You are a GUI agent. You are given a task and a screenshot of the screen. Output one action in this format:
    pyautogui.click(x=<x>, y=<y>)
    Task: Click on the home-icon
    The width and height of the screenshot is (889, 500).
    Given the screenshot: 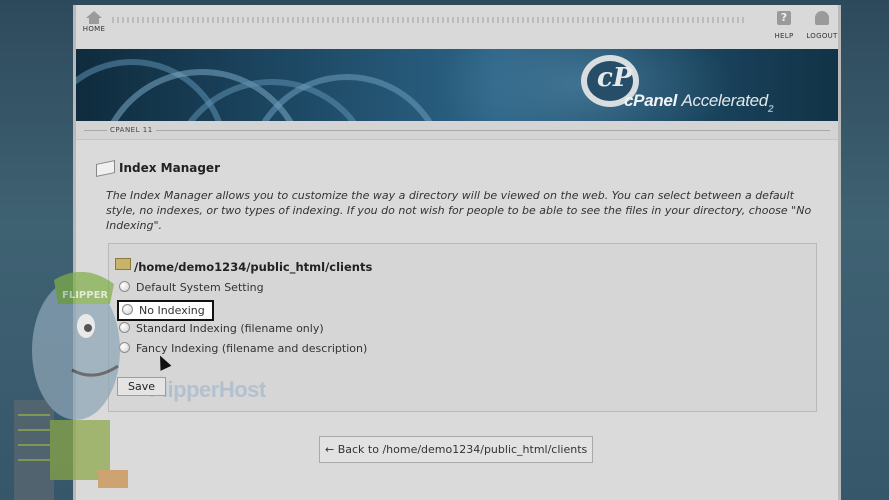 What is the action you would take?
    pyautogui.click(x=94, y=17)
    